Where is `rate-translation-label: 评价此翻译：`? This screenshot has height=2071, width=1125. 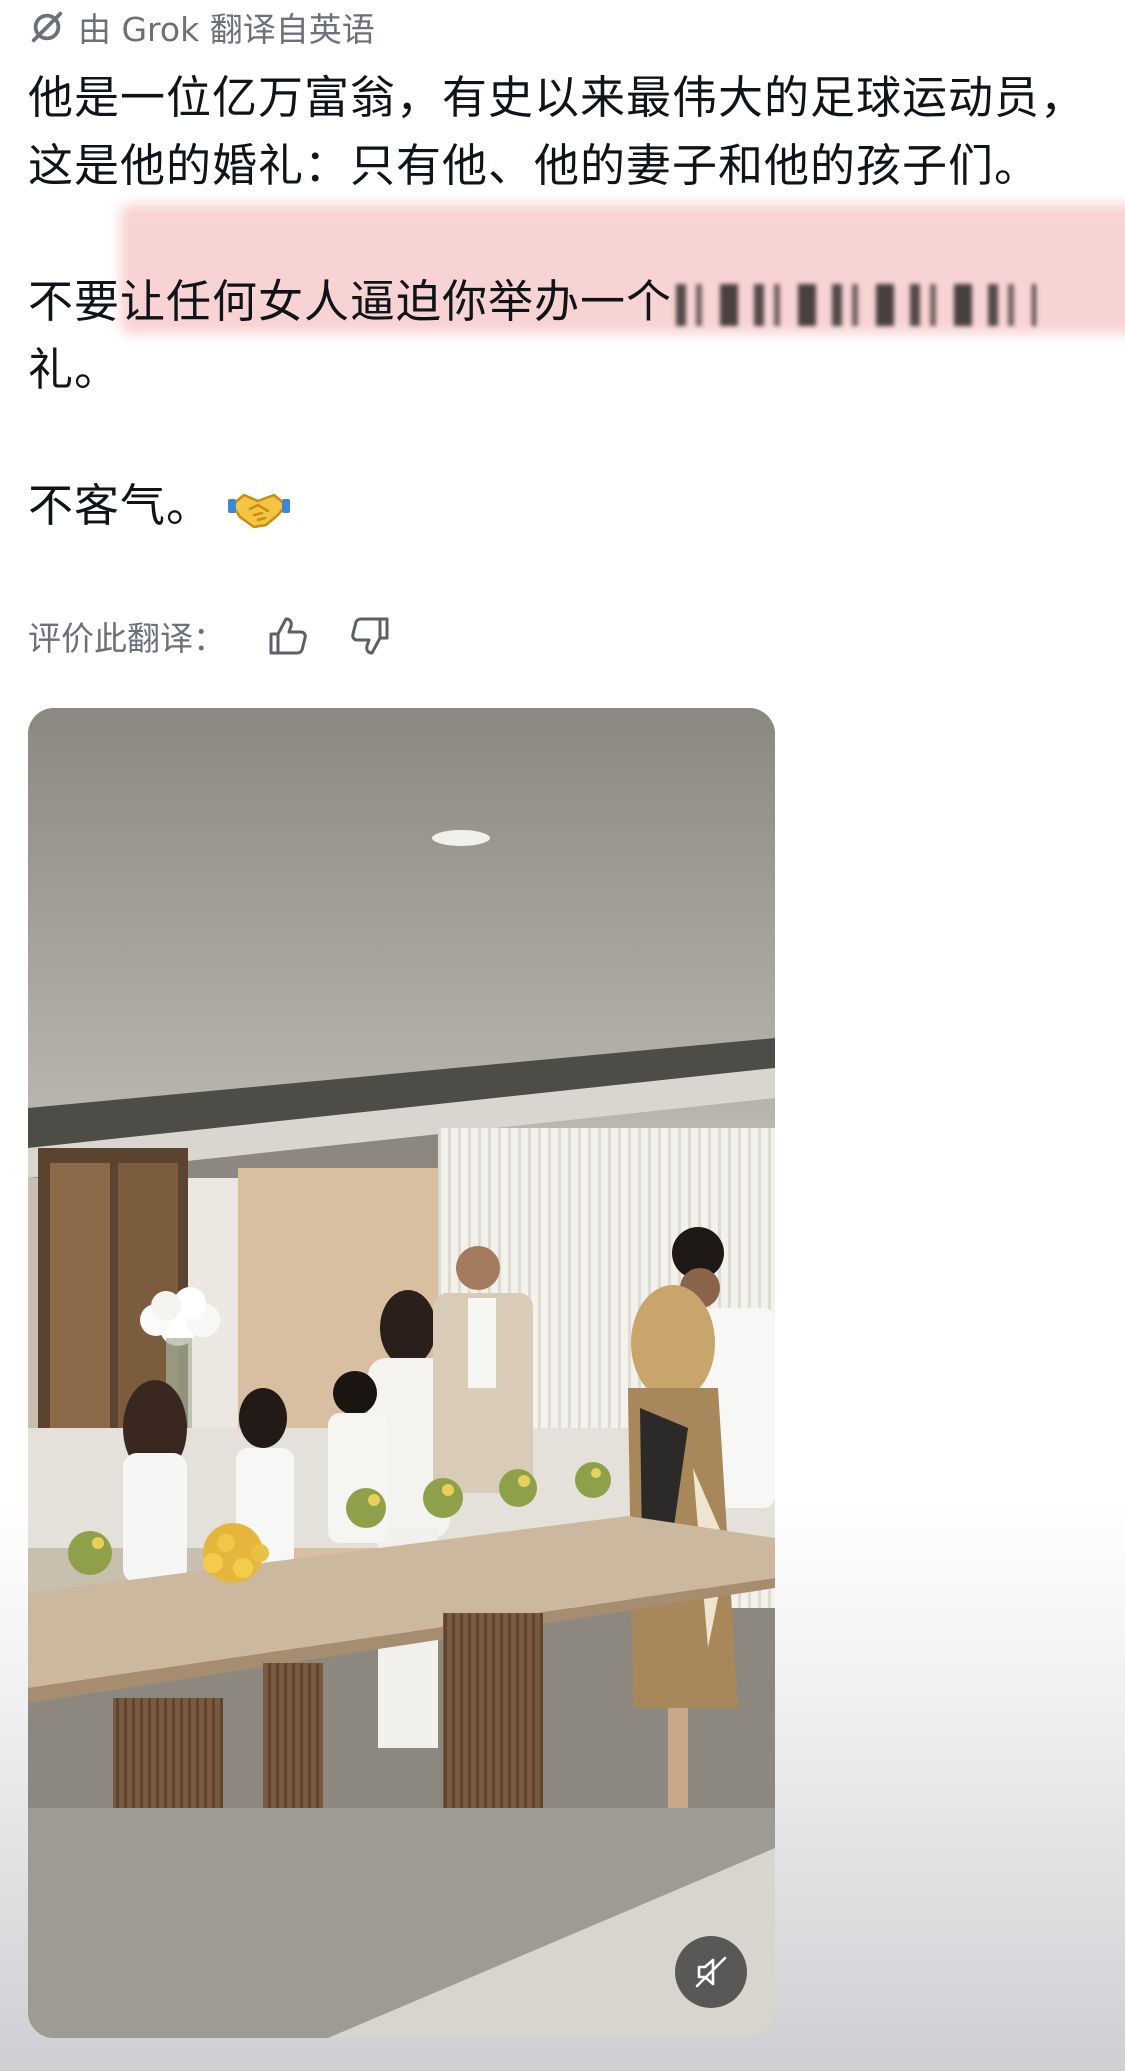 rate-translation-label: 评价此翻译： is located at coordinates (127, 638).